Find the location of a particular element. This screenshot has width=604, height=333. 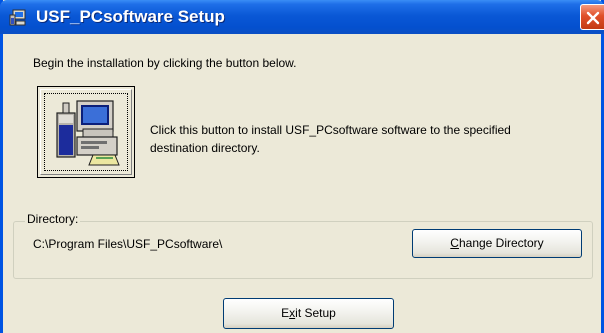

close-button is located at coordinates (592, 17).